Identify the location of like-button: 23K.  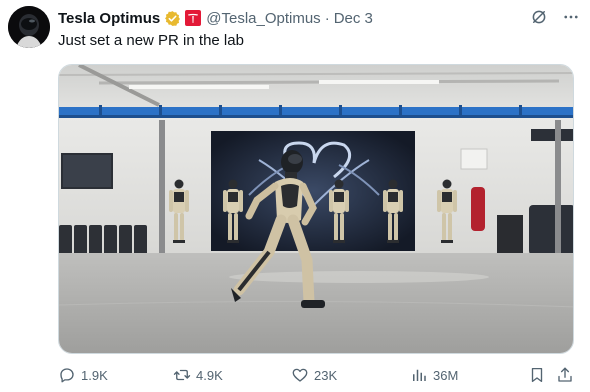
(314, 375).